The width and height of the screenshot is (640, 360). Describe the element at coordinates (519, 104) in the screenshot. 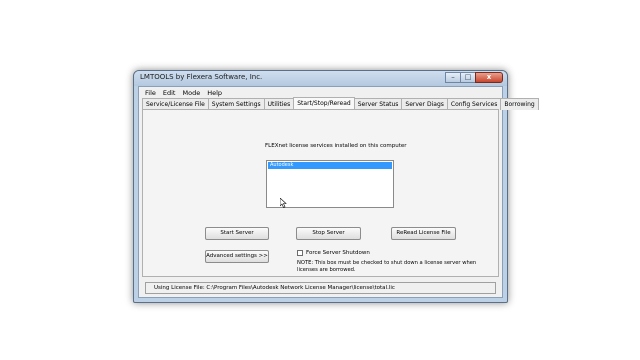

I see `tab-borrowing: Borrowing` at that location.